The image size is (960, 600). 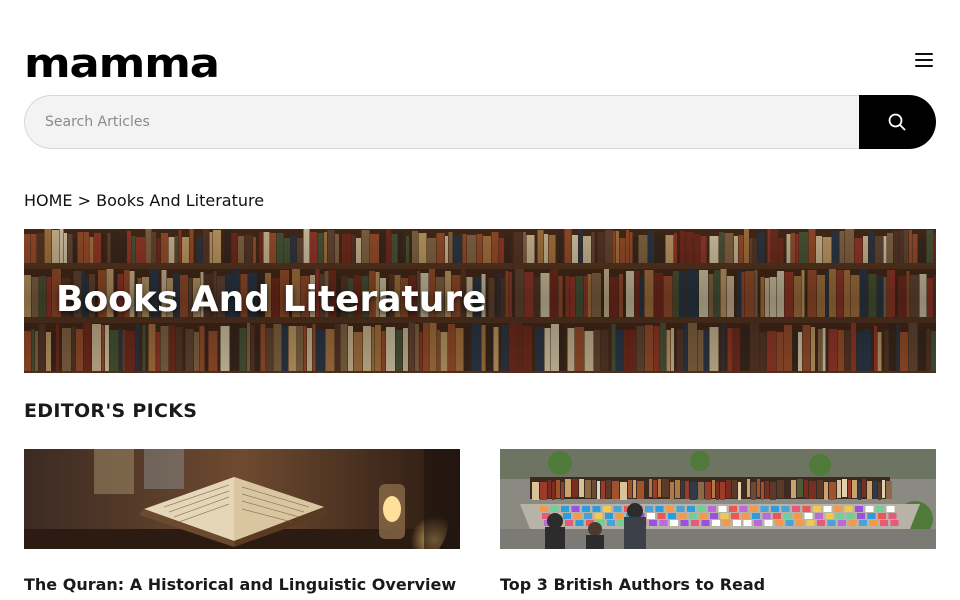 I want to click on editors-picks-heading: EDITOR'S PICKS, so click(x=111, y=411).